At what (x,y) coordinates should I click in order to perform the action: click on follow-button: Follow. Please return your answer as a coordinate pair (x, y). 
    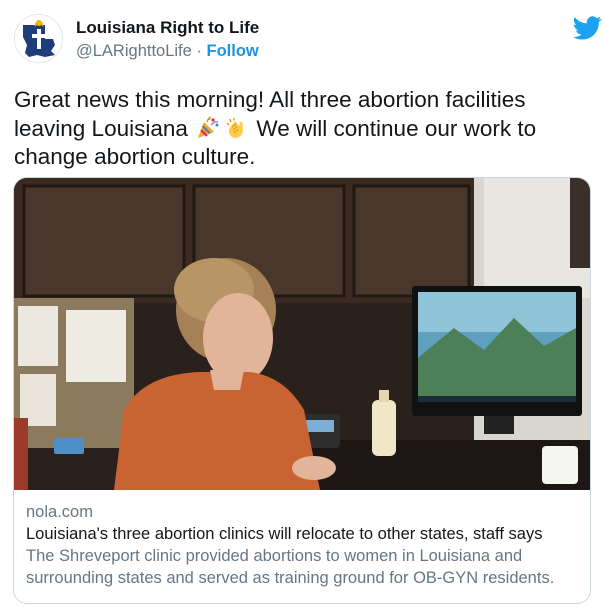
    Looking at the image, I should click on (233, 51).